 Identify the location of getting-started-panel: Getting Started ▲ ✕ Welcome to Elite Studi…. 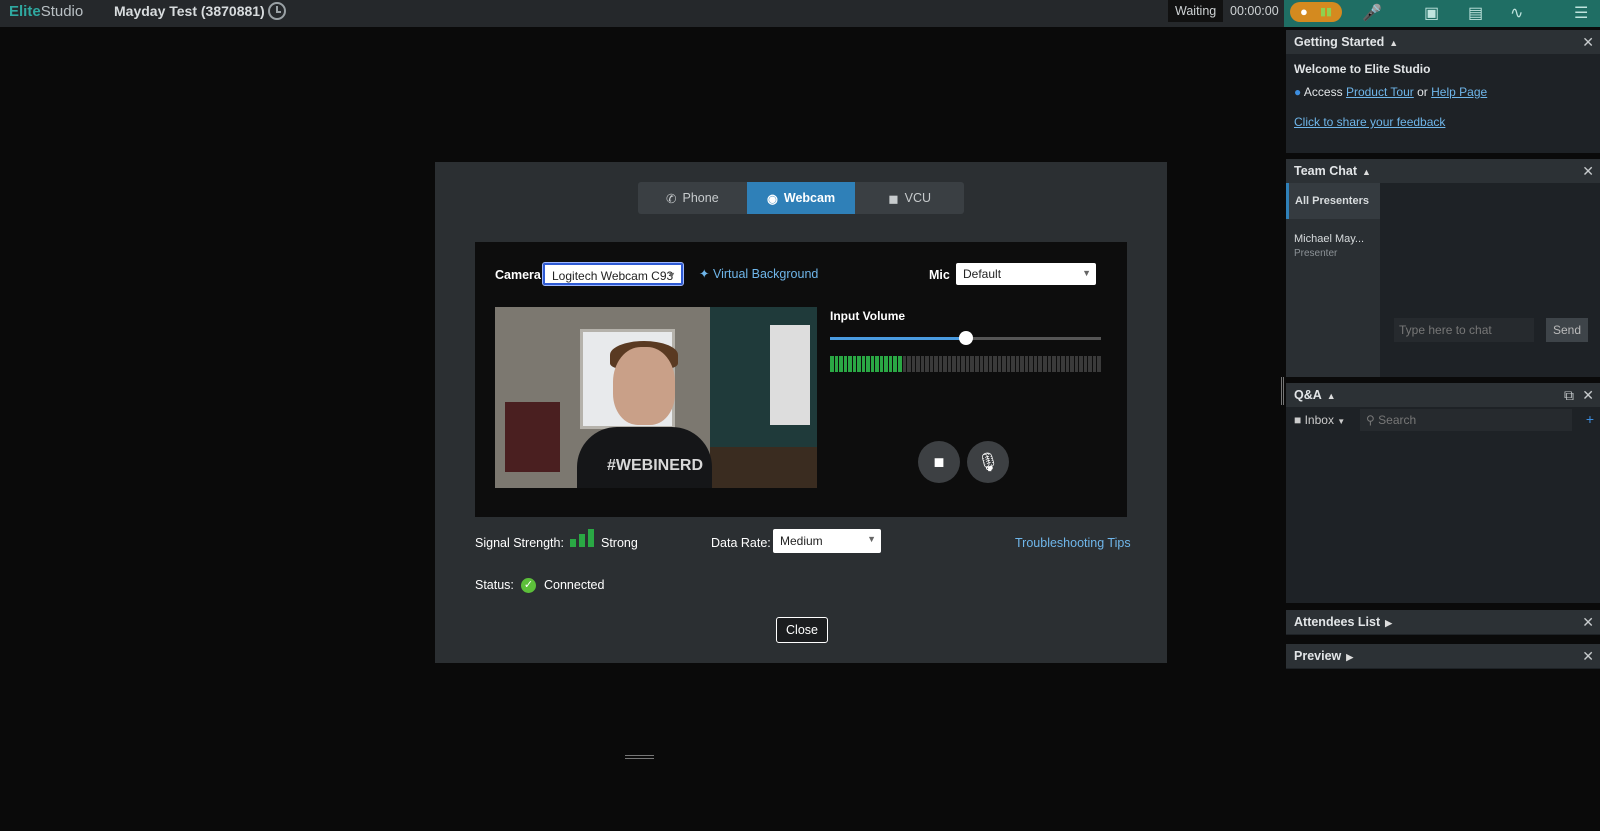
(1443, 91).